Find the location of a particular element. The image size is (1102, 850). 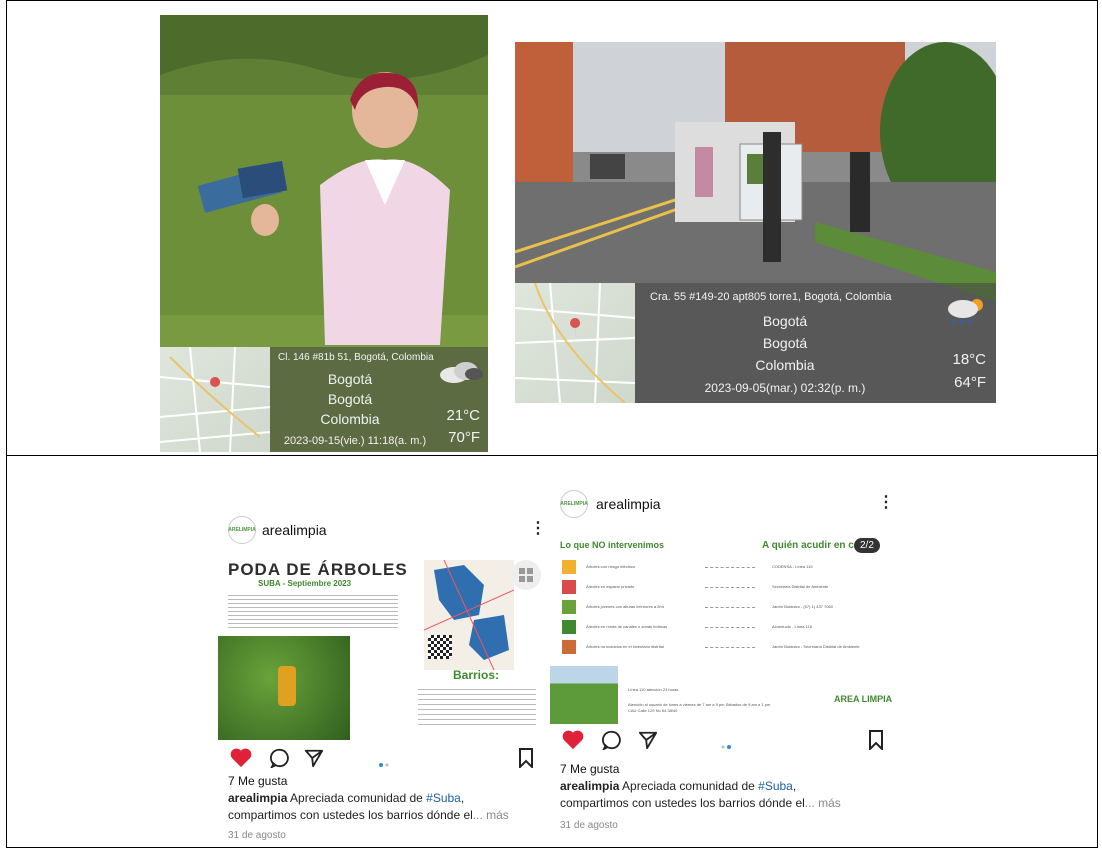

left-heading: Lo que NO intervenimos is located at coordinates (612, 545).